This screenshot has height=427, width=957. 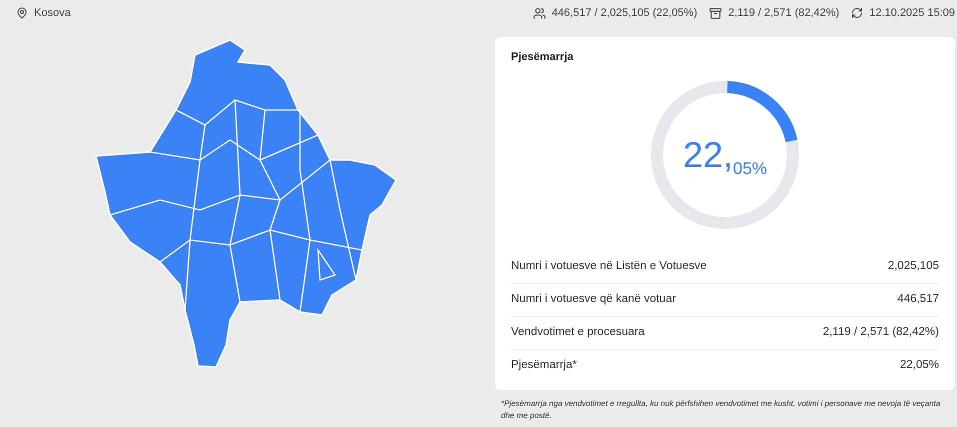 What do you see at coordinates (707, 155) in the screenshot?
I see `turnout-value: 22,` at bounding box center [707, 155].